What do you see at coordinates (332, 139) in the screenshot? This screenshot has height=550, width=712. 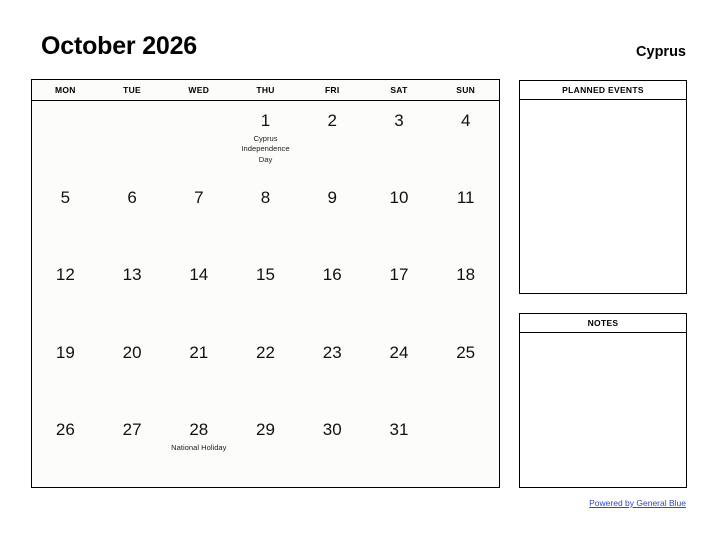 I see `calendar-day-cell: 2` at bounding box center [332, 139].